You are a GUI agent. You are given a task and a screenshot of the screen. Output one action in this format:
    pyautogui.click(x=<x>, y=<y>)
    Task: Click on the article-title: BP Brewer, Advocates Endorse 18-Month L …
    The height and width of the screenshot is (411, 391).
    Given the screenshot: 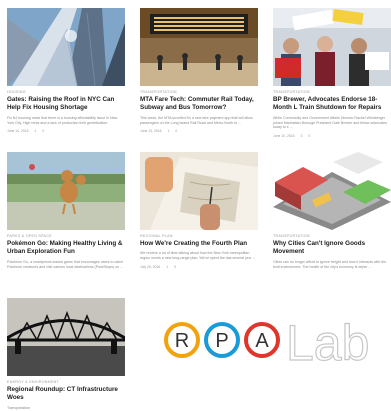 What is the action you would take?
    pyautogui.click(x=332, y=104)
    